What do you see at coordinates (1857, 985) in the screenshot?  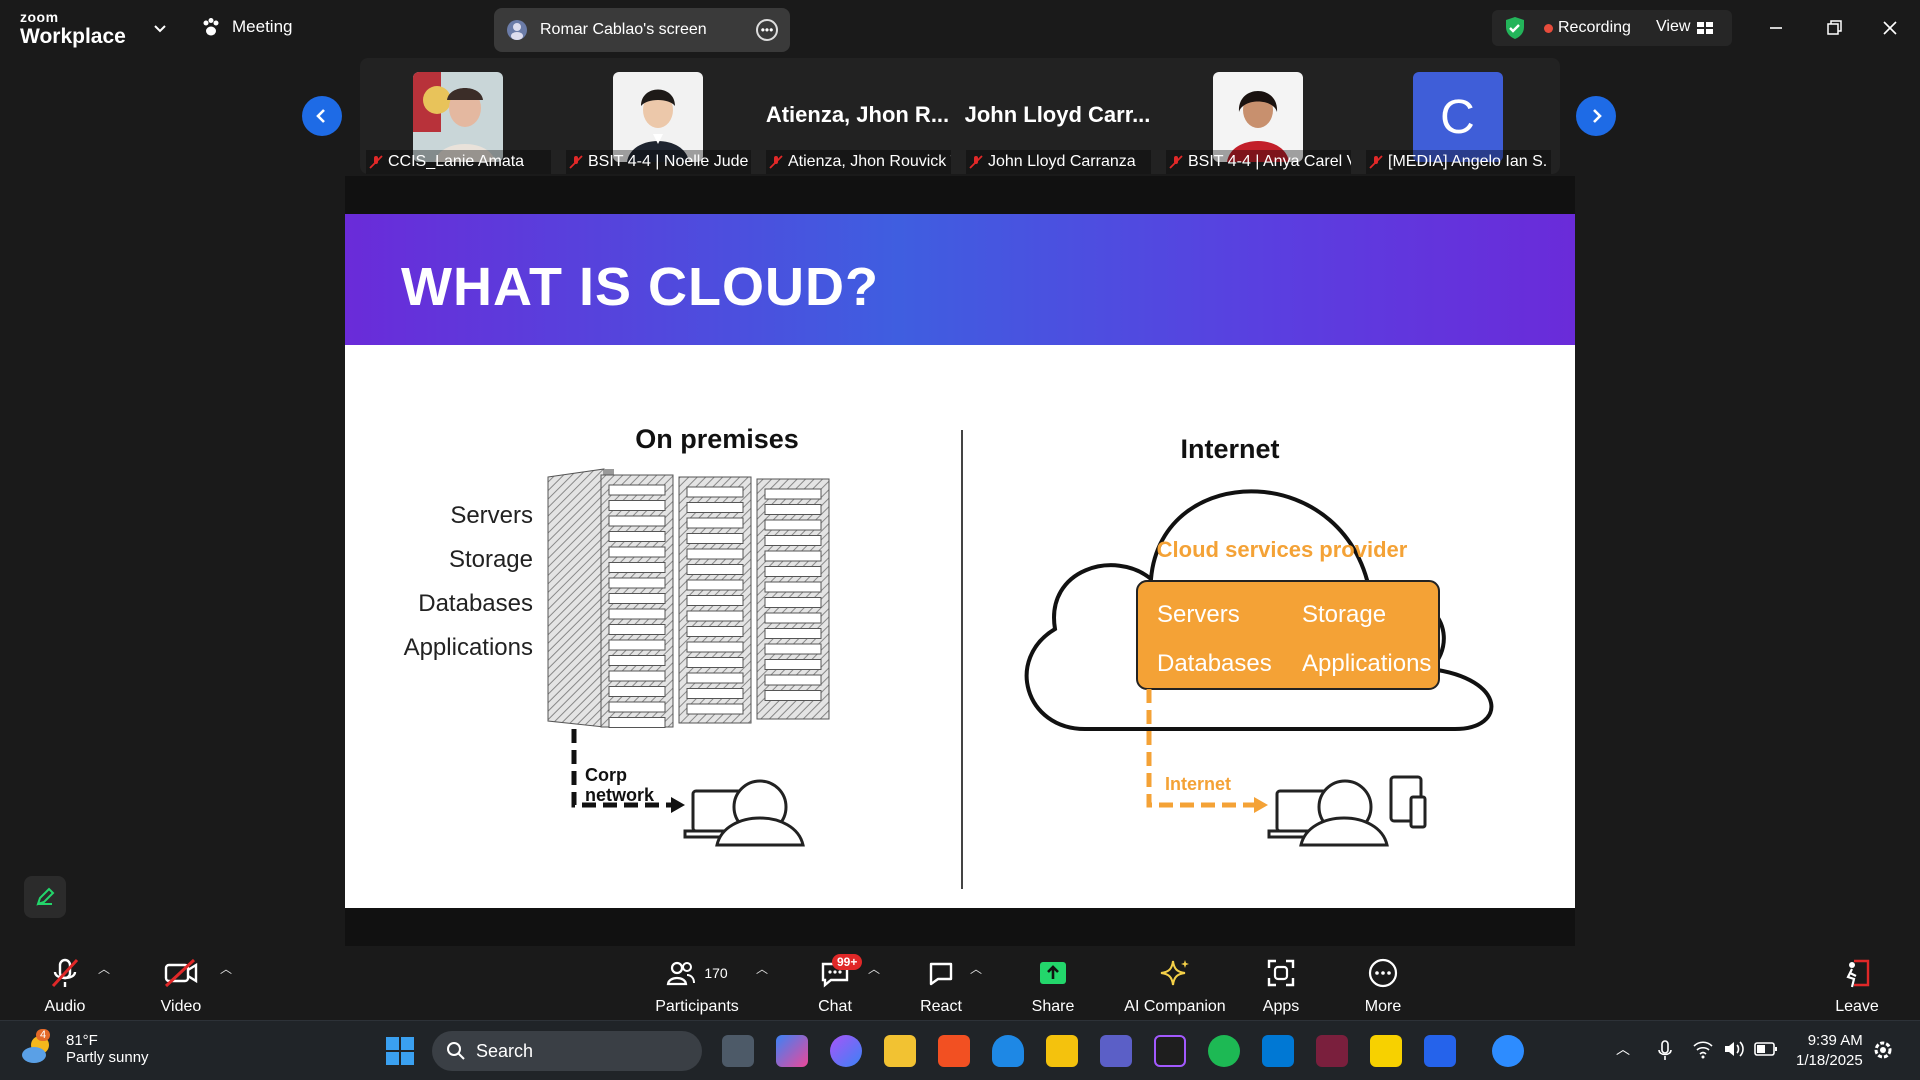 I see `leave-button: Leave` at bounding box center [1857, 985].